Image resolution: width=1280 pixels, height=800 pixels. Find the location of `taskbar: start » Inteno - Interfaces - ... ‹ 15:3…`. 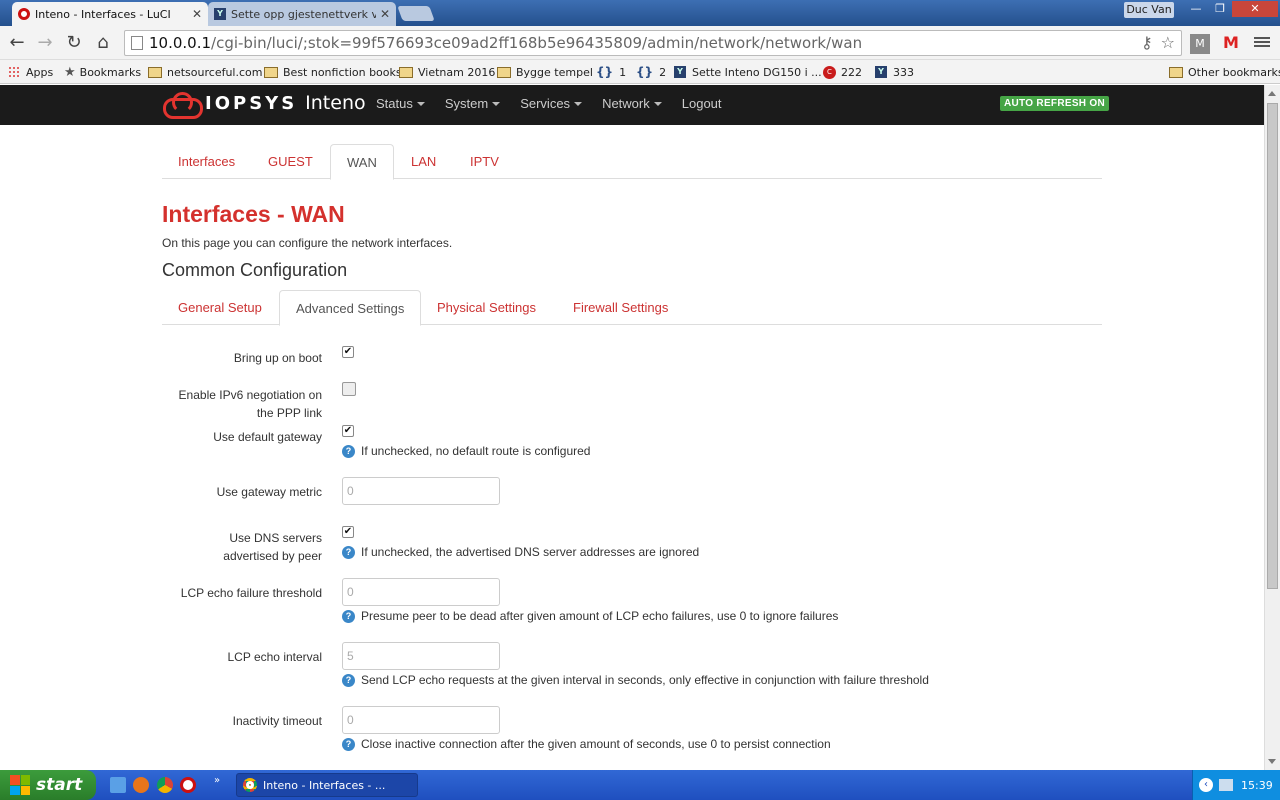

taskbar: start » Inteno - Interfaces - ... ‹ 15:3… is located at coordinates (640, 785).